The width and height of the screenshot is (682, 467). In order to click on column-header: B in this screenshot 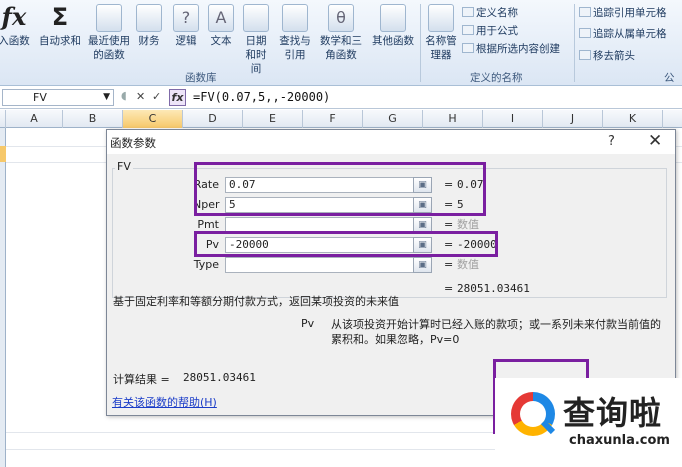, I will do `click(93, 119)`.